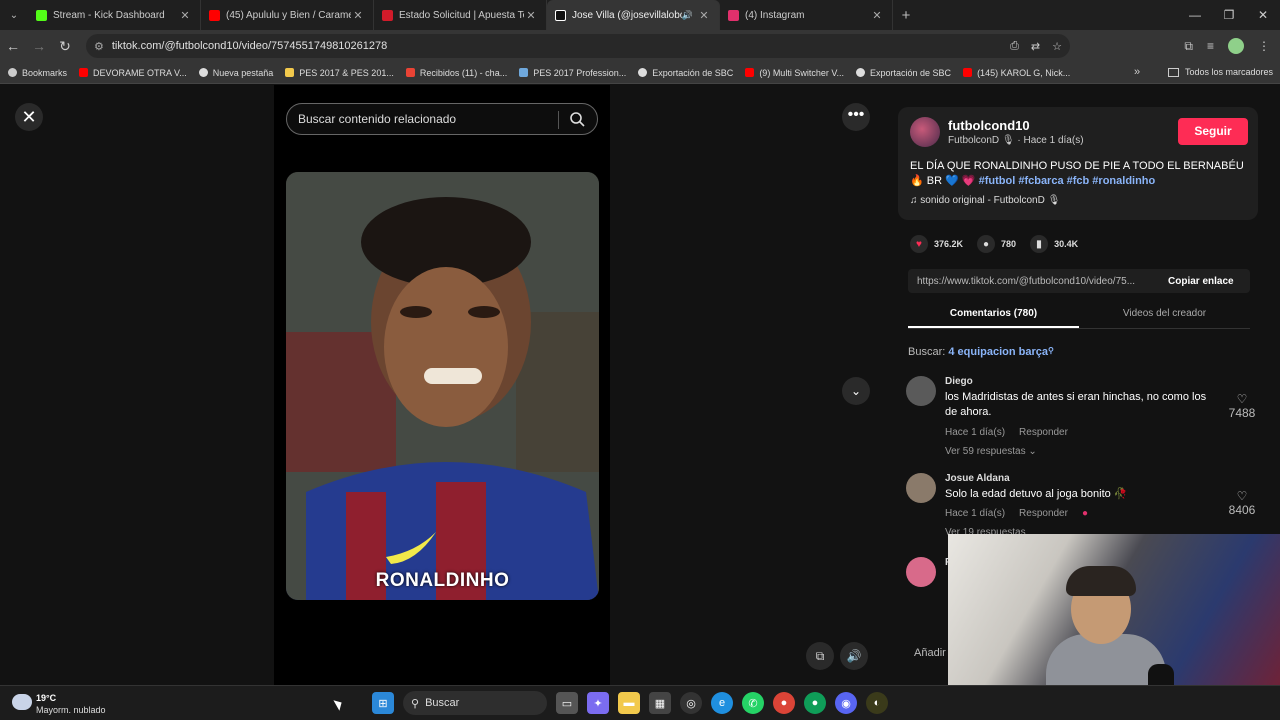 Image resolution: width=1280 pixels, height=720 pixels. I want to click on close-video-button: ✕, so click(29, 117).